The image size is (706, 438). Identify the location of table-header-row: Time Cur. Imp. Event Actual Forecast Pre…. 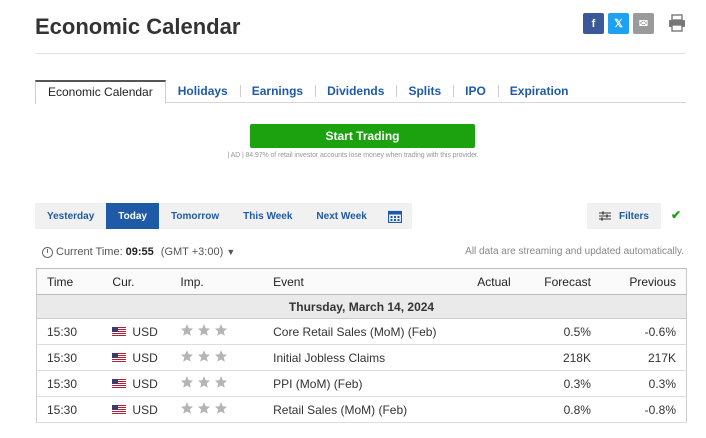
(361, 281).